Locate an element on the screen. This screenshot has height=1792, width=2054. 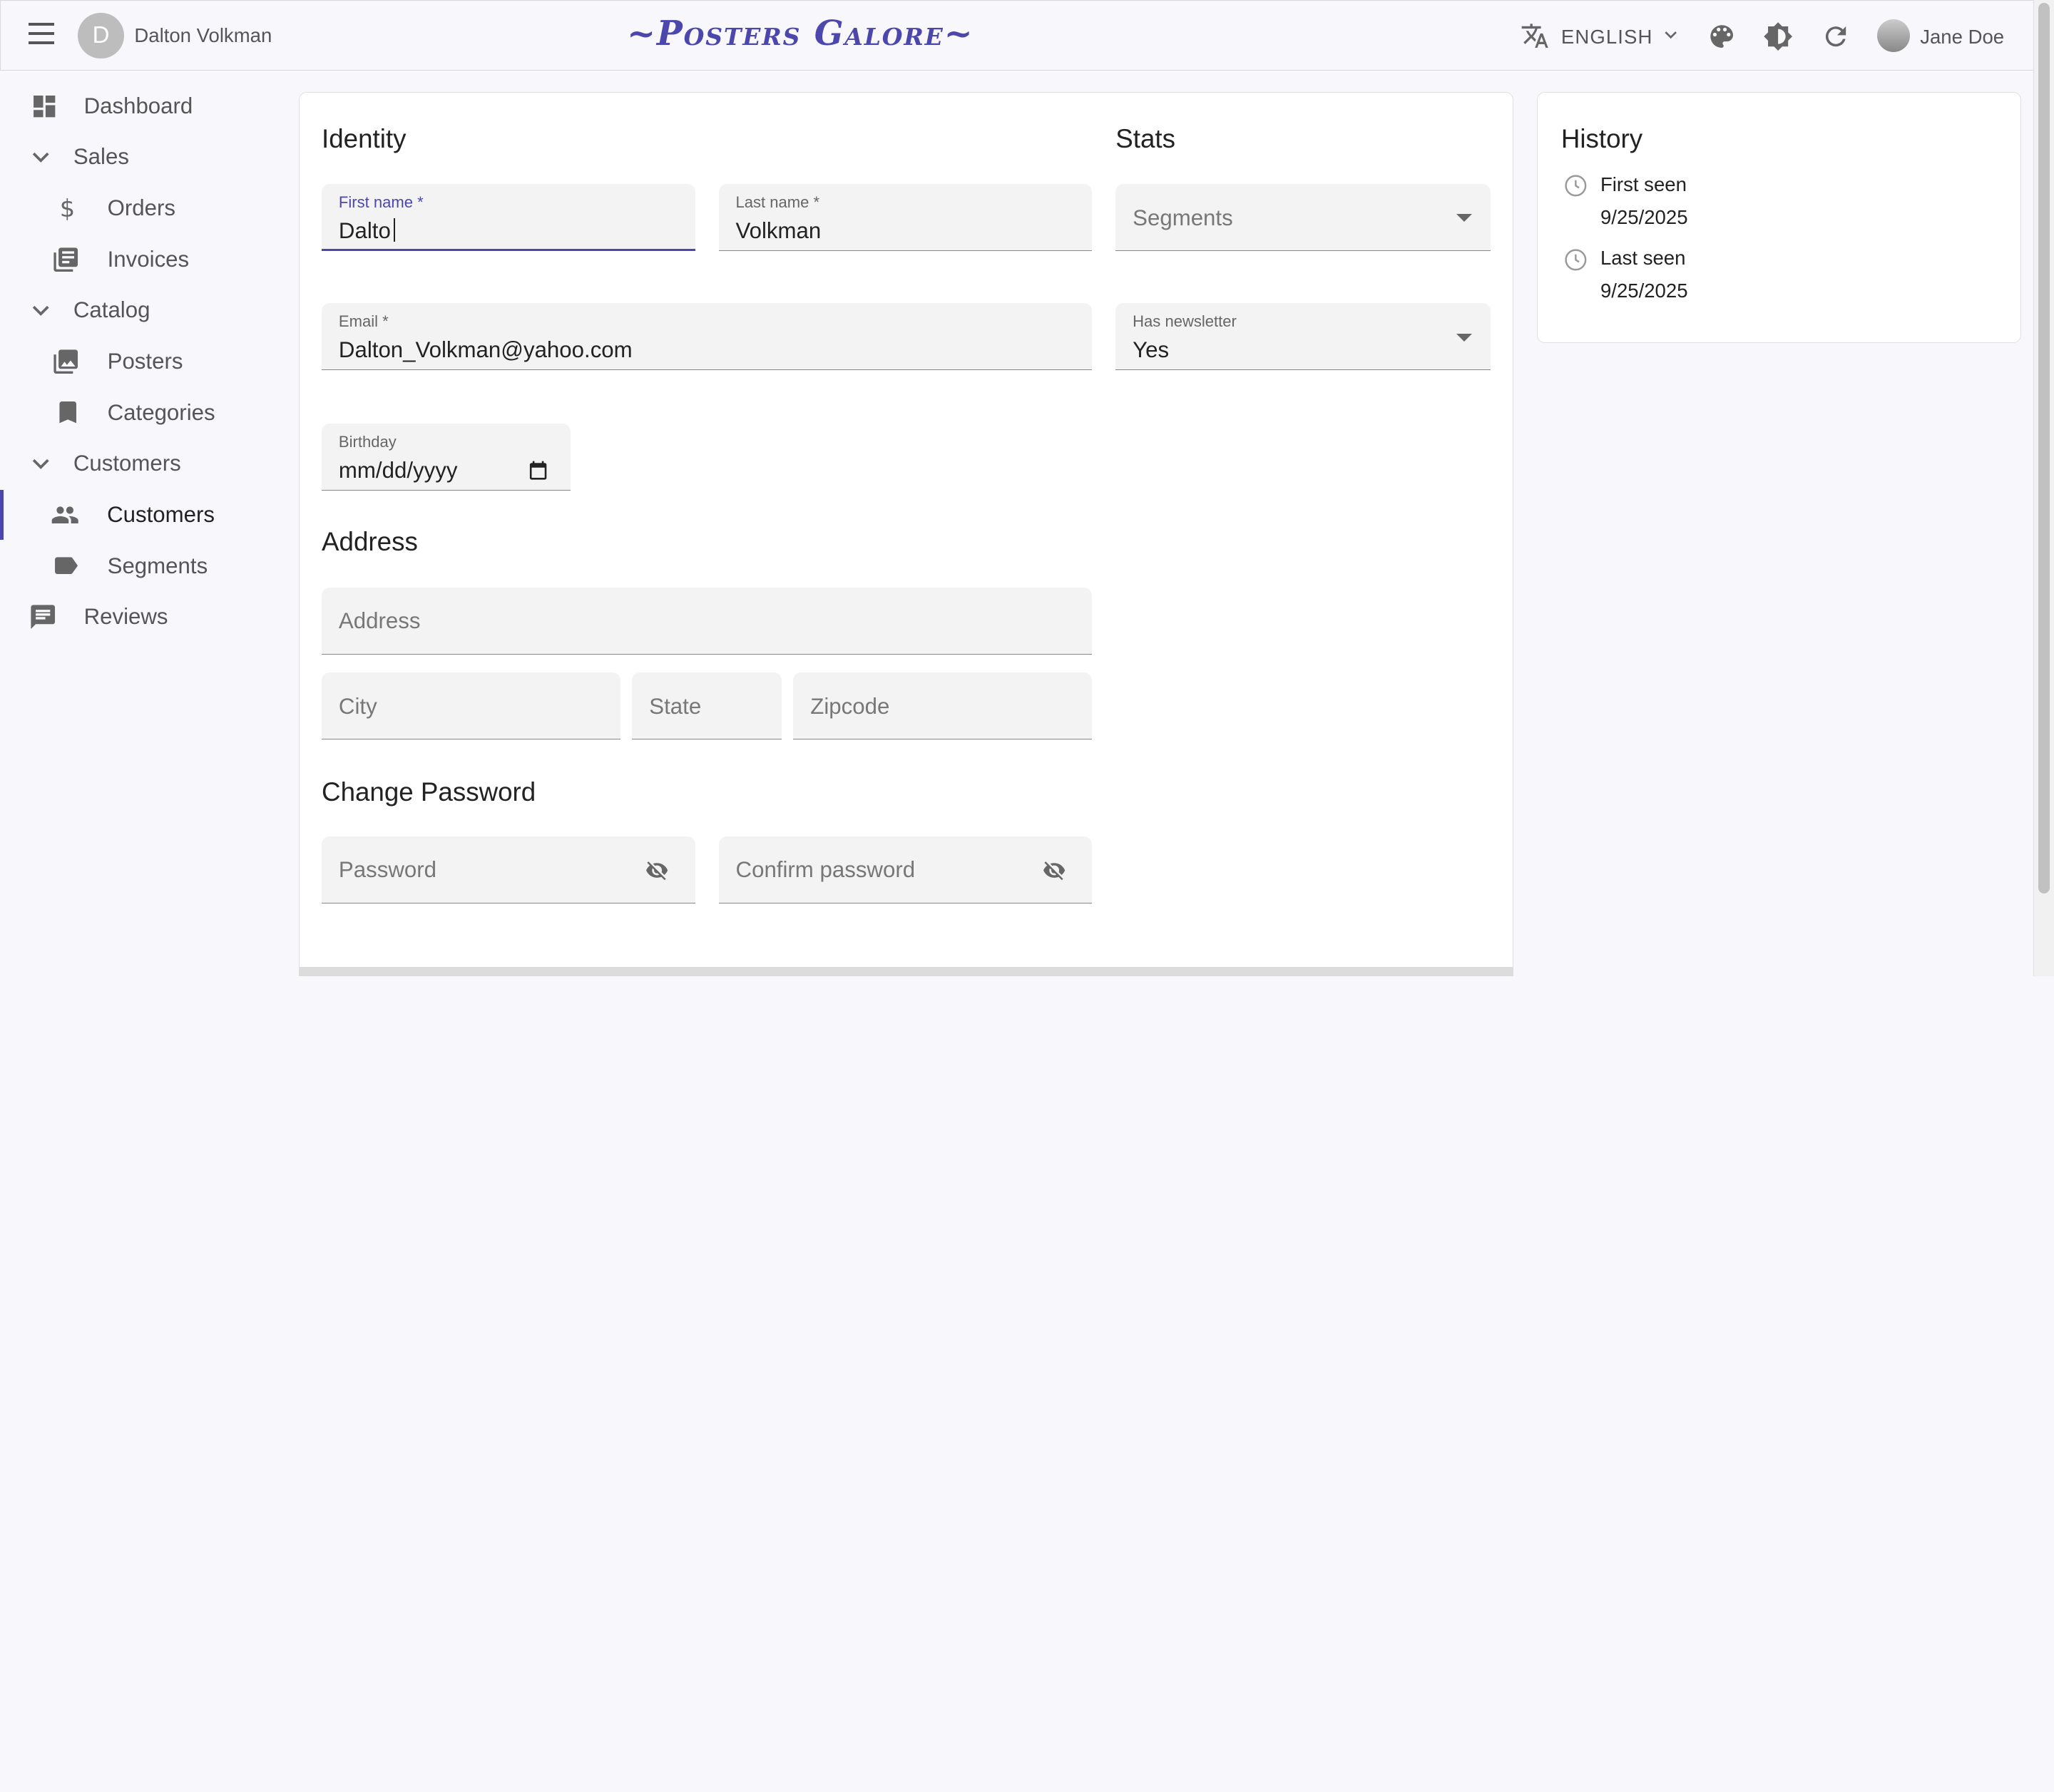
dollar-icon: $ is located at coordinates (66, 208).